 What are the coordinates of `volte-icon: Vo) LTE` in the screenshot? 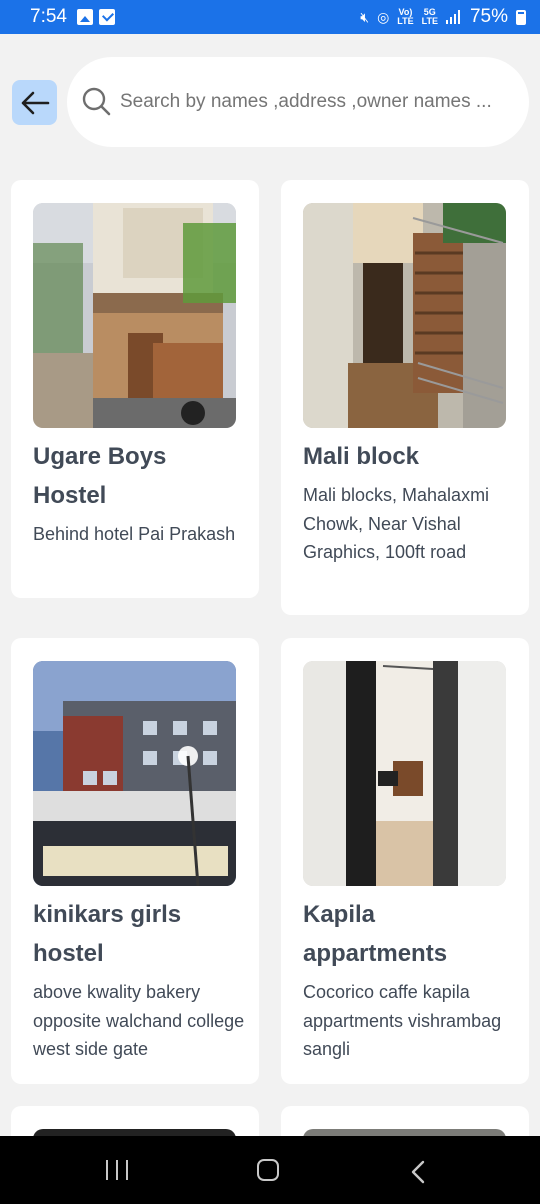 It's located at (405, 16).